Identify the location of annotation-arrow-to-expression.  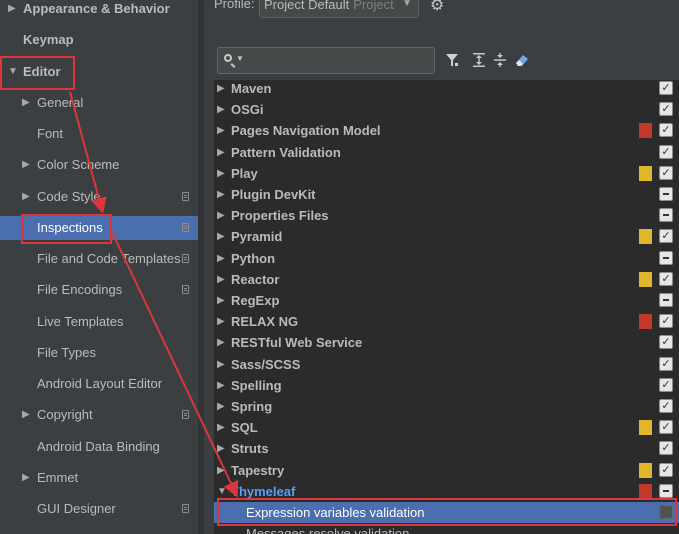
(175, 364).